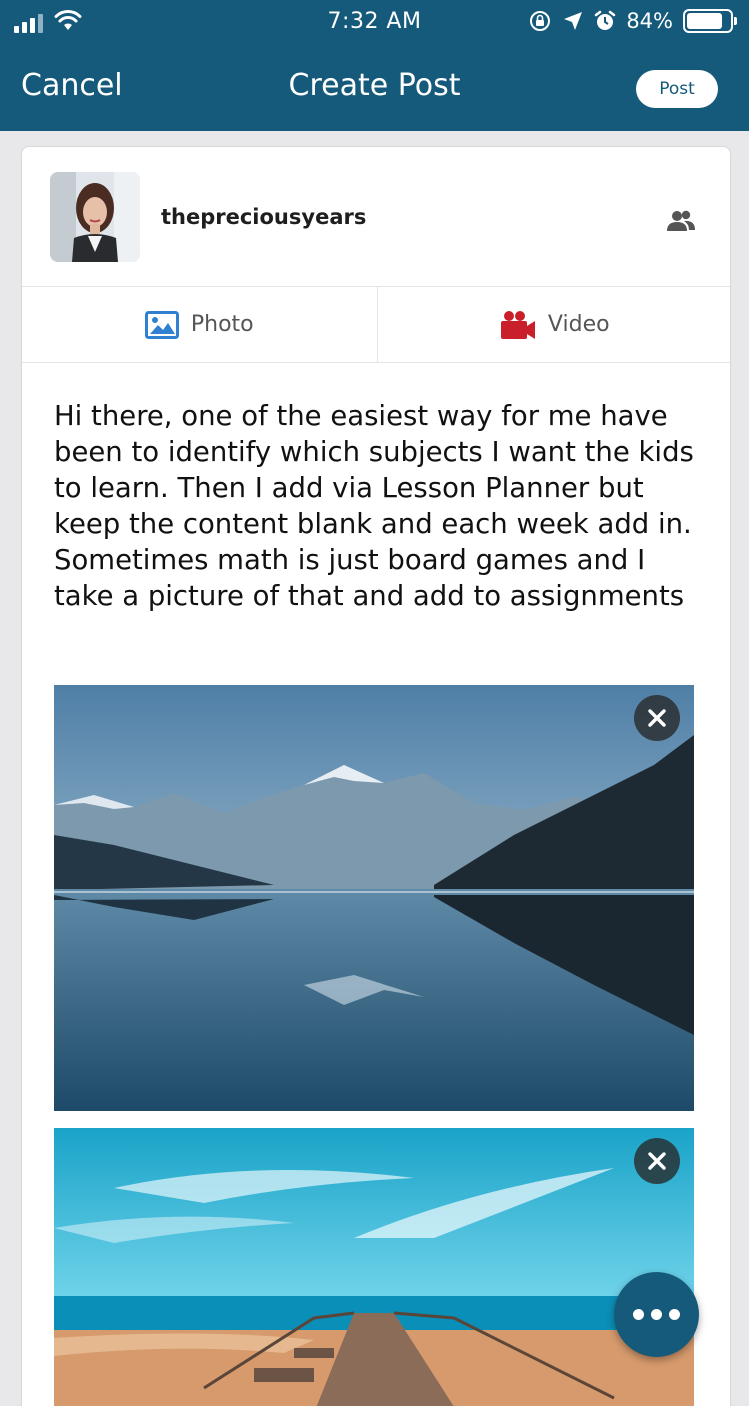  Describe the element at coordinates (540, 21) in the screenshot. I see `rotation-lock-icon` at that location.